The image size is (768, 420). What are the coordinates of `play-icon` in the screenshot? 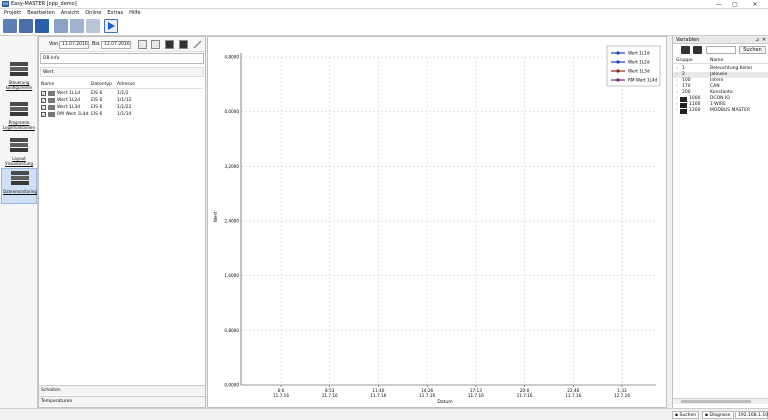 It's located at (111, 26).